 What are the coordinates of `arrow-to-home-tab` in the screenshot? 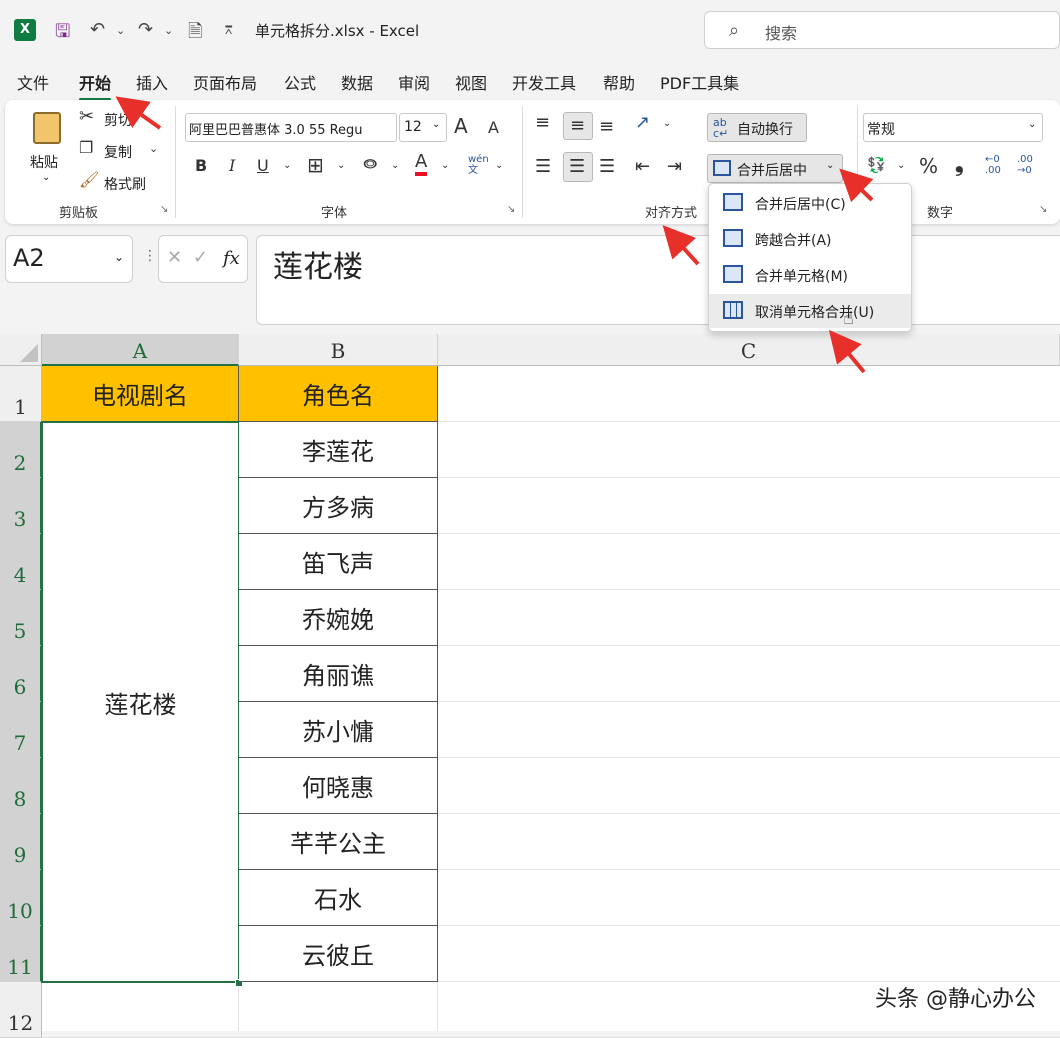 It's located at (138, 113).